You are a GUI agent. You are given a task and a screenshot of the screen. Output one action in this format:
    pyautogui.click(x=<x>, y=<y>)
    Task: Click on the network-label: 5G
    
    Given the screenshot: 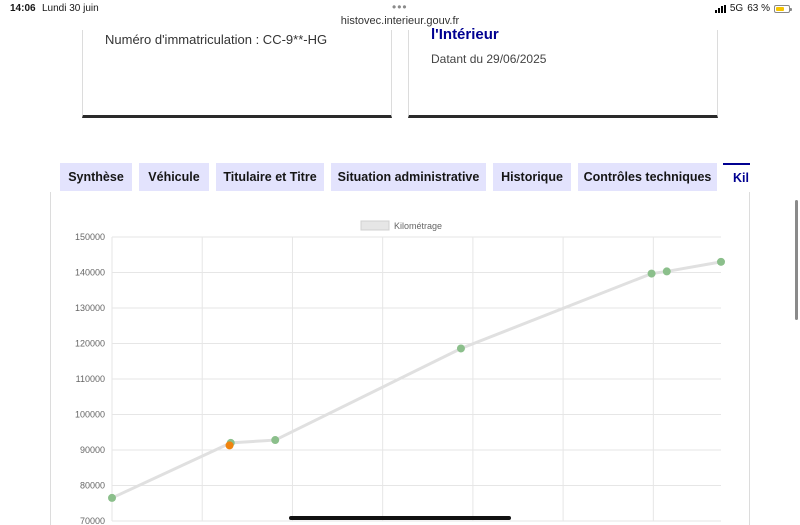 What is the action you would take?
    pyautogui.click(x=736, y=8)
    